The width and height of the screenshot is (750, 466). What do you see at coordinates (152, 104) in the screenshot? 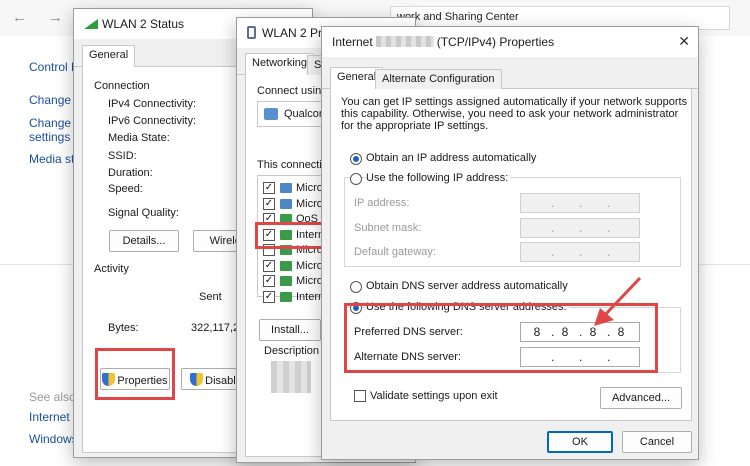
I see `ipv4-connectivity-label: IPv4 Connectivity:` at bounding box center [152, 104].